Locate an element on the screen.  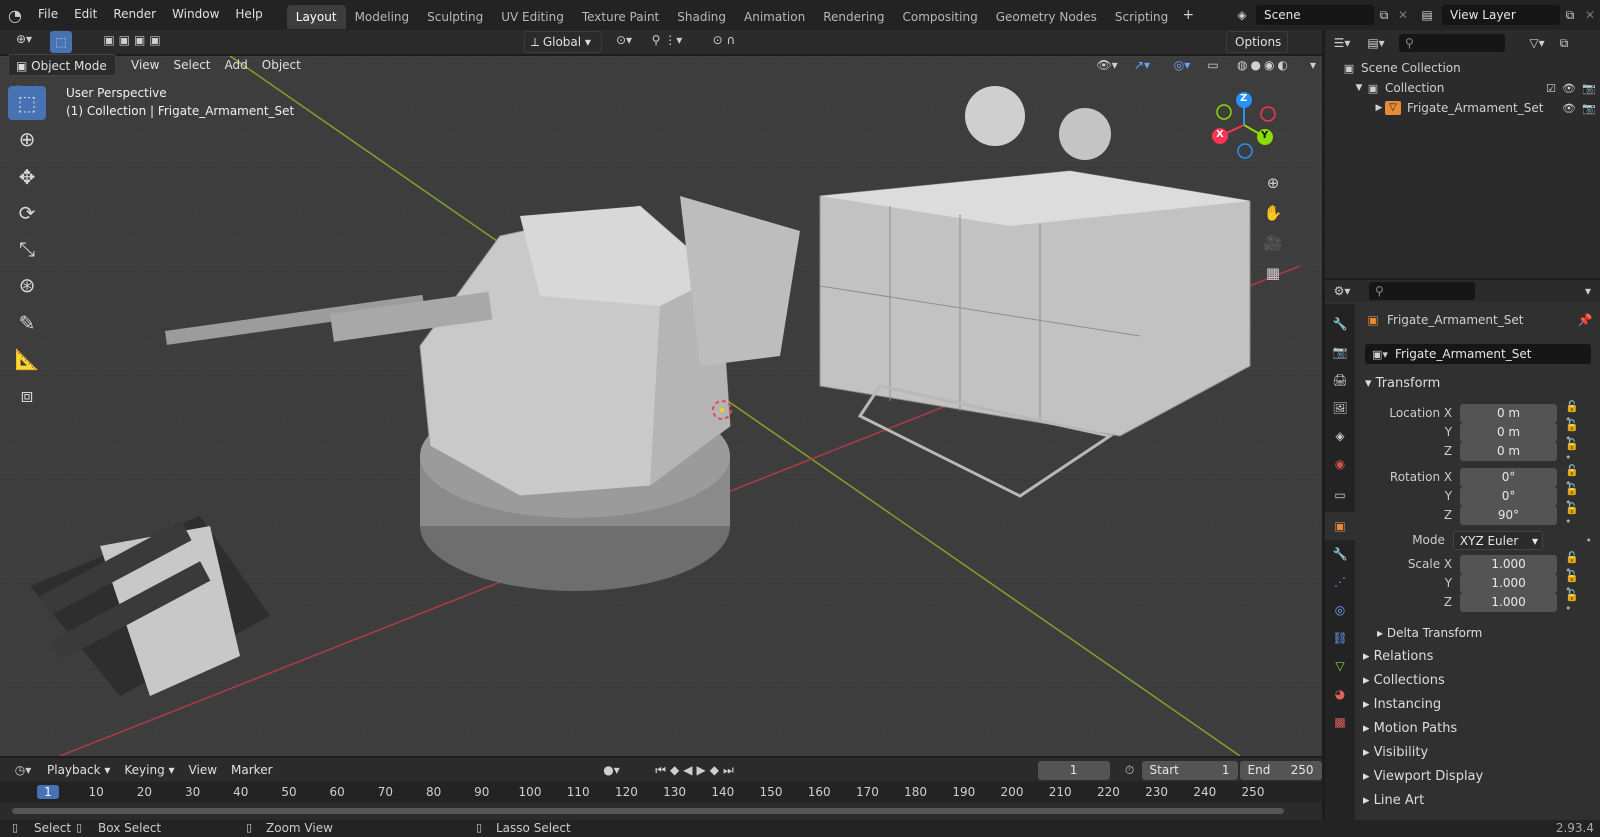
tab-rendering: Rendering is located at coordinates (853, 17).